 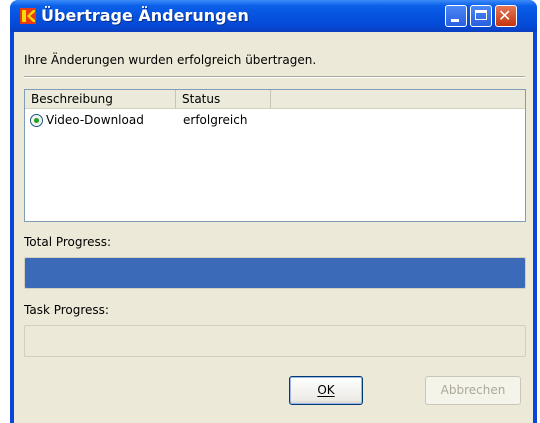 What do you see at coordinates (28, 16) in the screenshot?
I see `kaspersky-k-icon` at bounding box center [28, 16].